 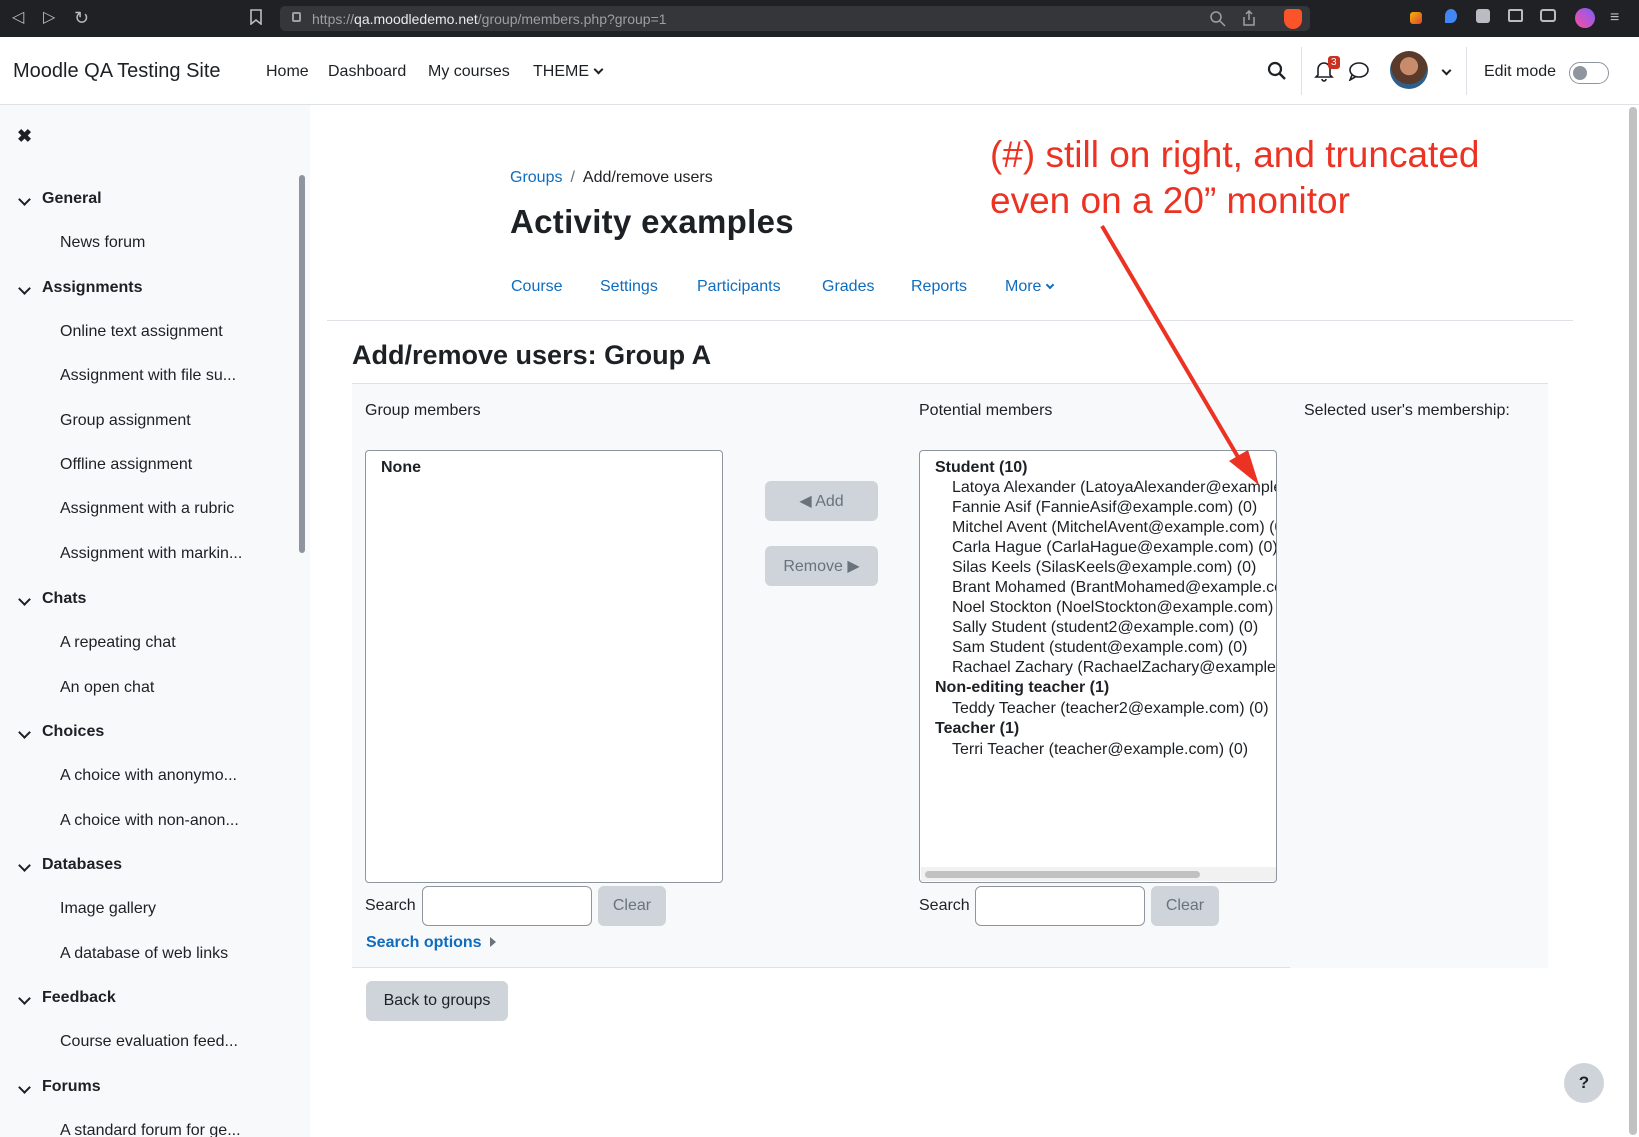 What do you see at coordinates (141, 332) in the screenshot?
I see `sidebar-item: Online text assignment` at bounding box center [141, 332].